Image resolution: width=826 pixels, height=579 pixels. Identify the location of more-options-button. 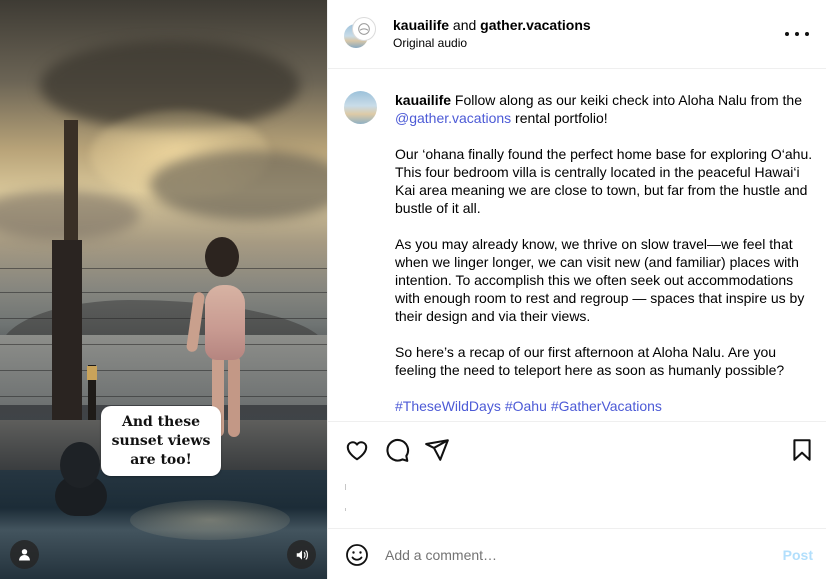
(797, 34).